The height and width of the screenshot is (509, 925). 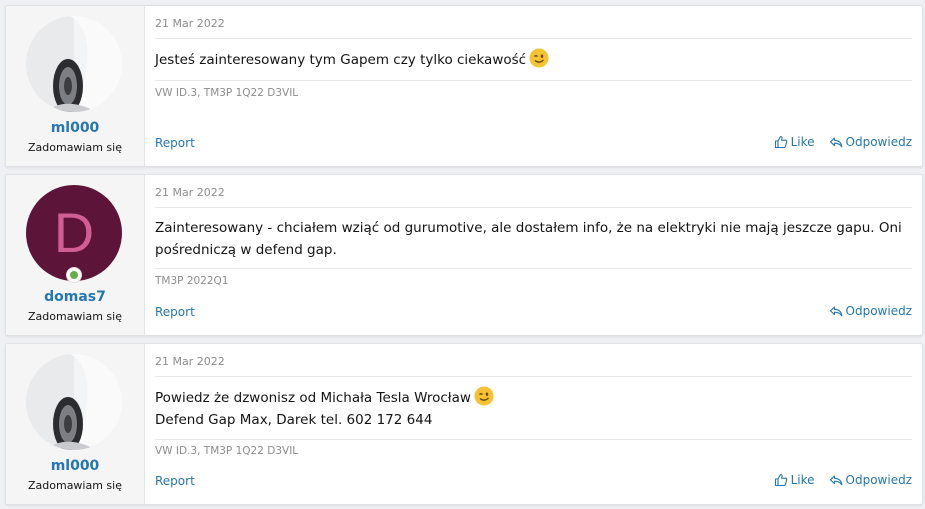 What do you see at coordinates (75, 255) in the screenshot?
I see `post-author-panel: D domas7 Zadomawiam się` at bounding box center [75, 255].